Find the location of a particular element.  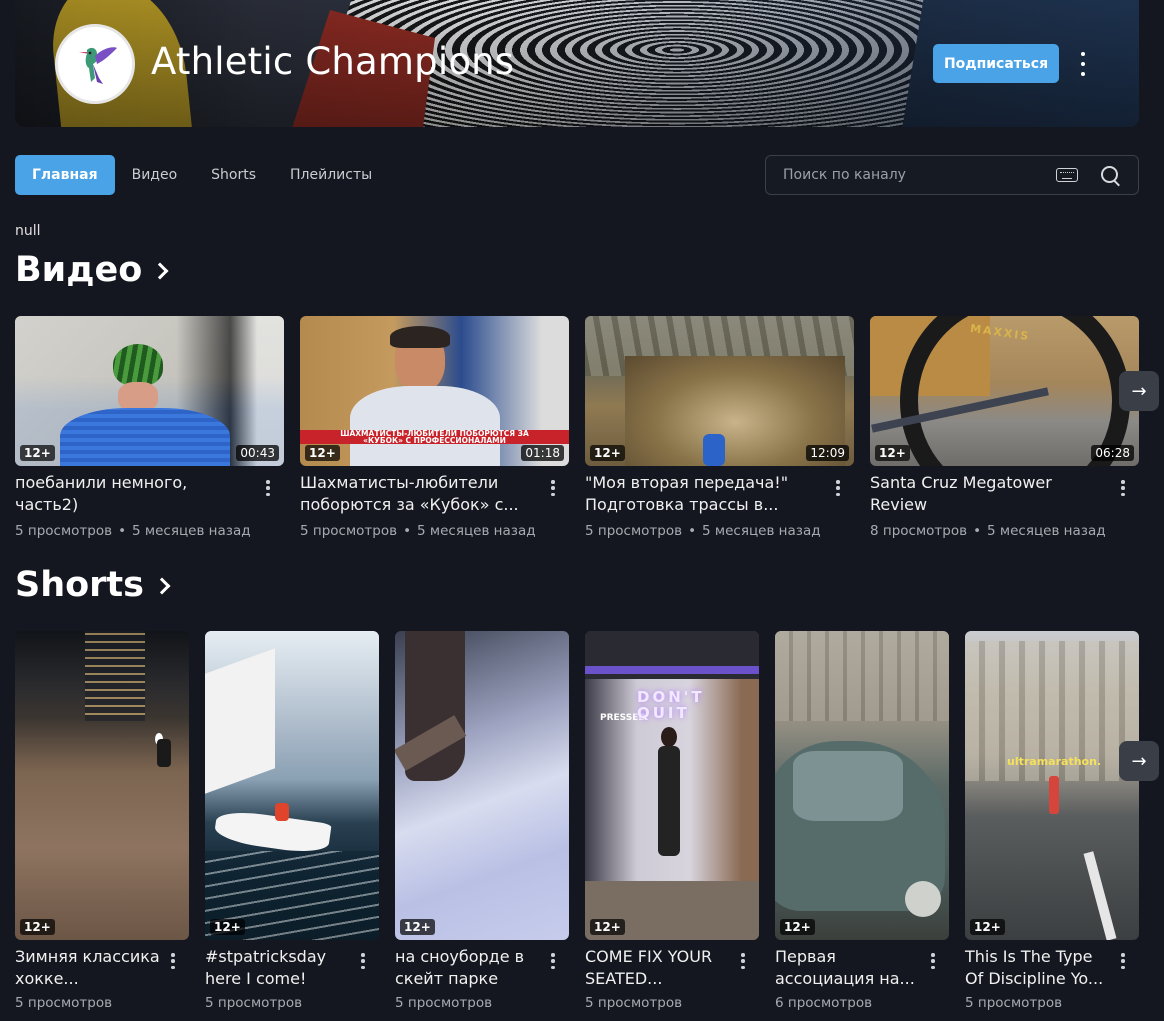

channel-tabs: Главная Видео Shorts Плейлисты is located at coordinates (202, 175).